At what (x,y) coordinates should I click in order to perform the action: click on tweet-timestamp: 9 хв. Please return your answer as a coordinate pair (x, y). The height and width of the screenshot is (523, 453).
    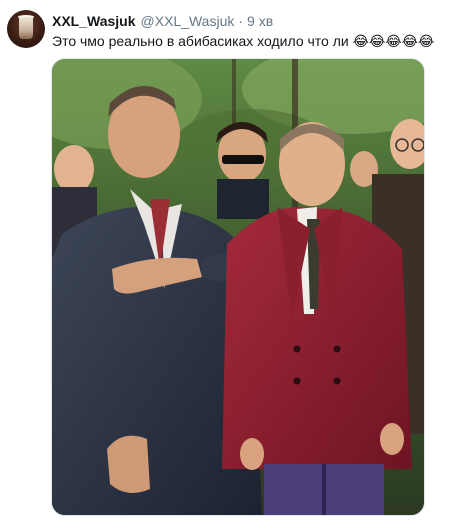
    Looking at the image, I should click on (260, 21).